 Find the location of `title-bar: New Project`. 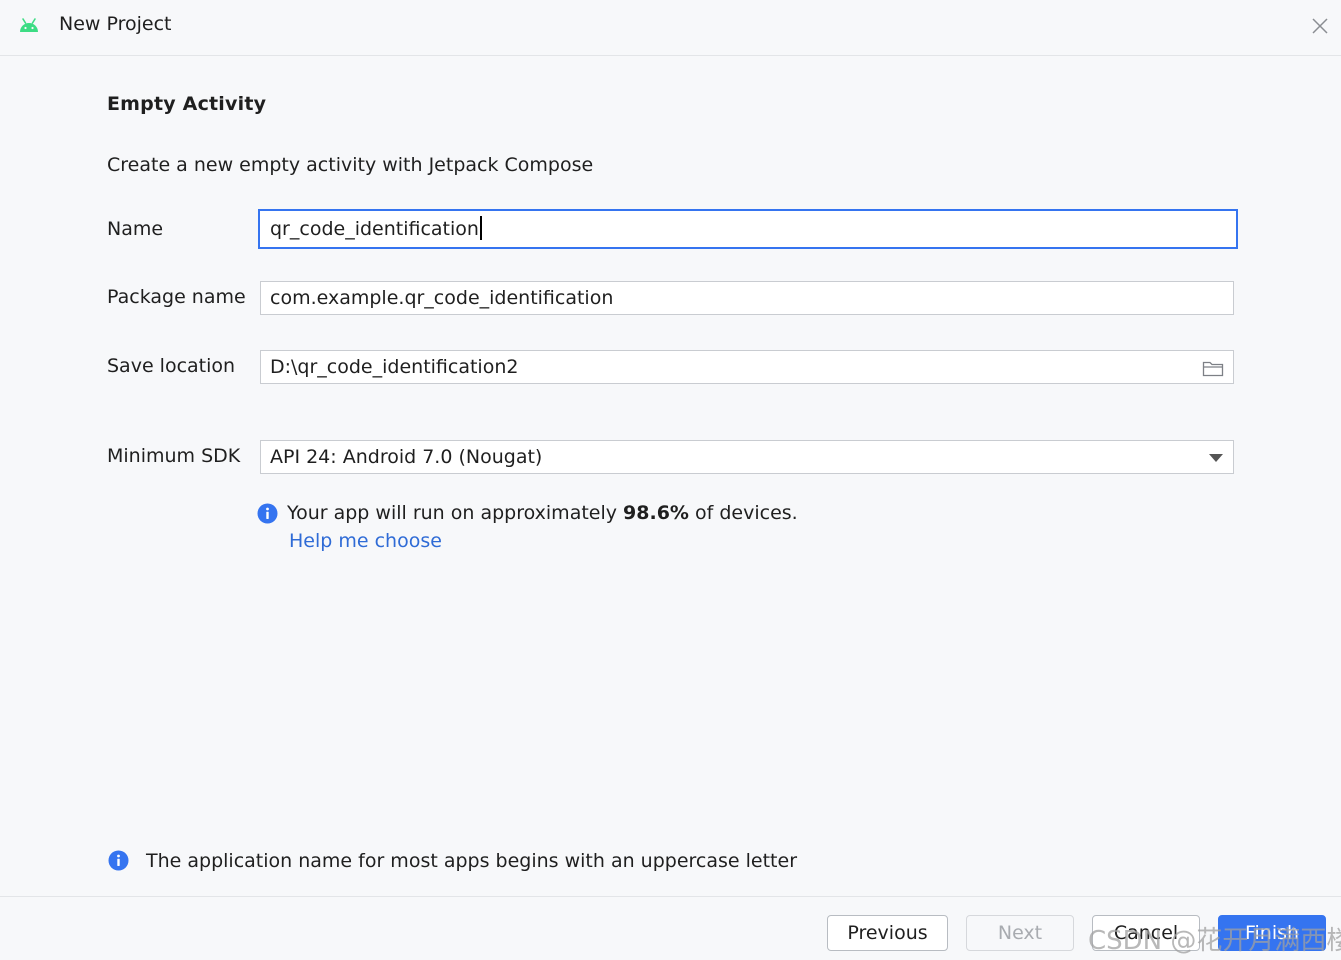

title-bar: New Project is located at coordinates (670, 28).